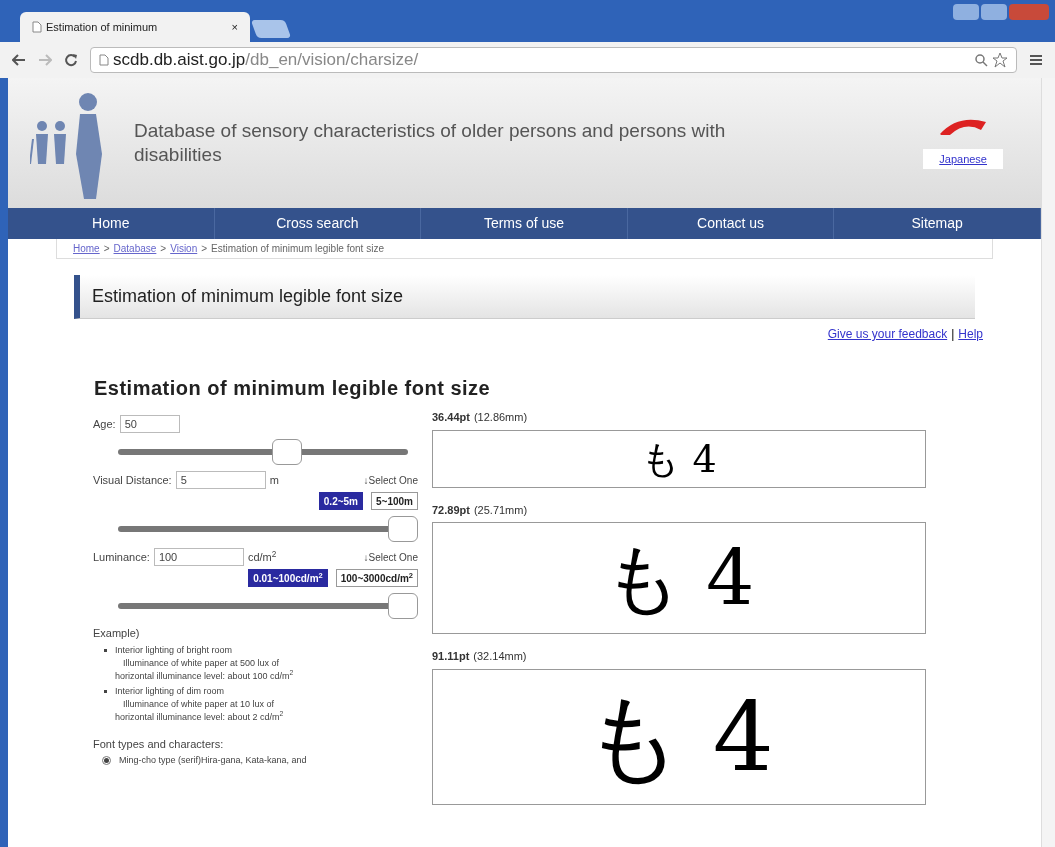 The height and width of the screenshot is (847, 1055). I want to click on new-tab-button, so click(271, 29).